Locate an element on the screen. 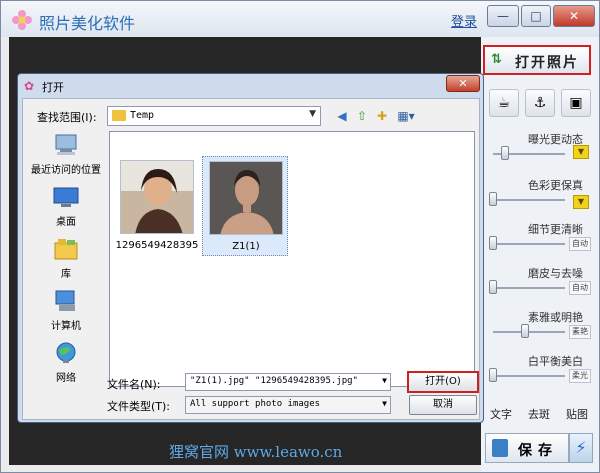 This screenshot has width=600, height=473. file-type-select: All support photo images ▼ is located at coordinates (288, 405).